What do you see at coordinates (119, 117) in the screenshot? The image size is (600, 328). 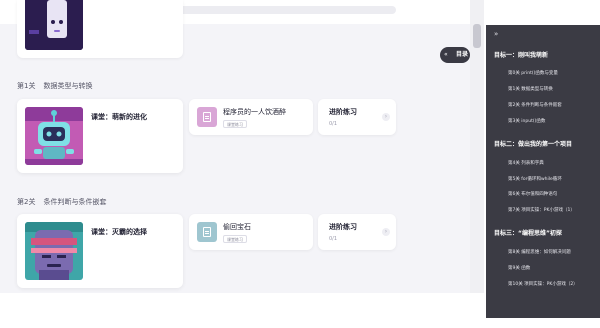 I see `course-title: 课堂：萌新的进化` at bounding box center [119, 117].